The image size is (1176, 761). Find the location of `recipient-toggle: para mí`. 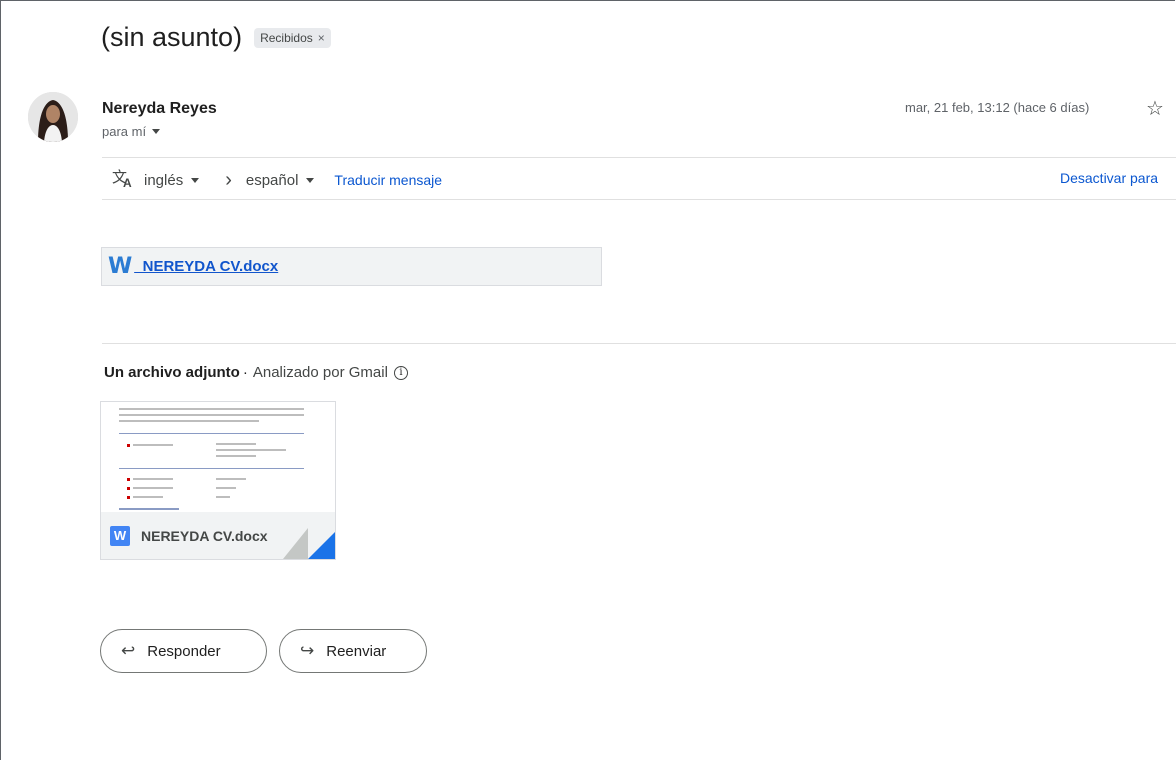

recipient-toggle: para mí is located at coordinates (131, 131).